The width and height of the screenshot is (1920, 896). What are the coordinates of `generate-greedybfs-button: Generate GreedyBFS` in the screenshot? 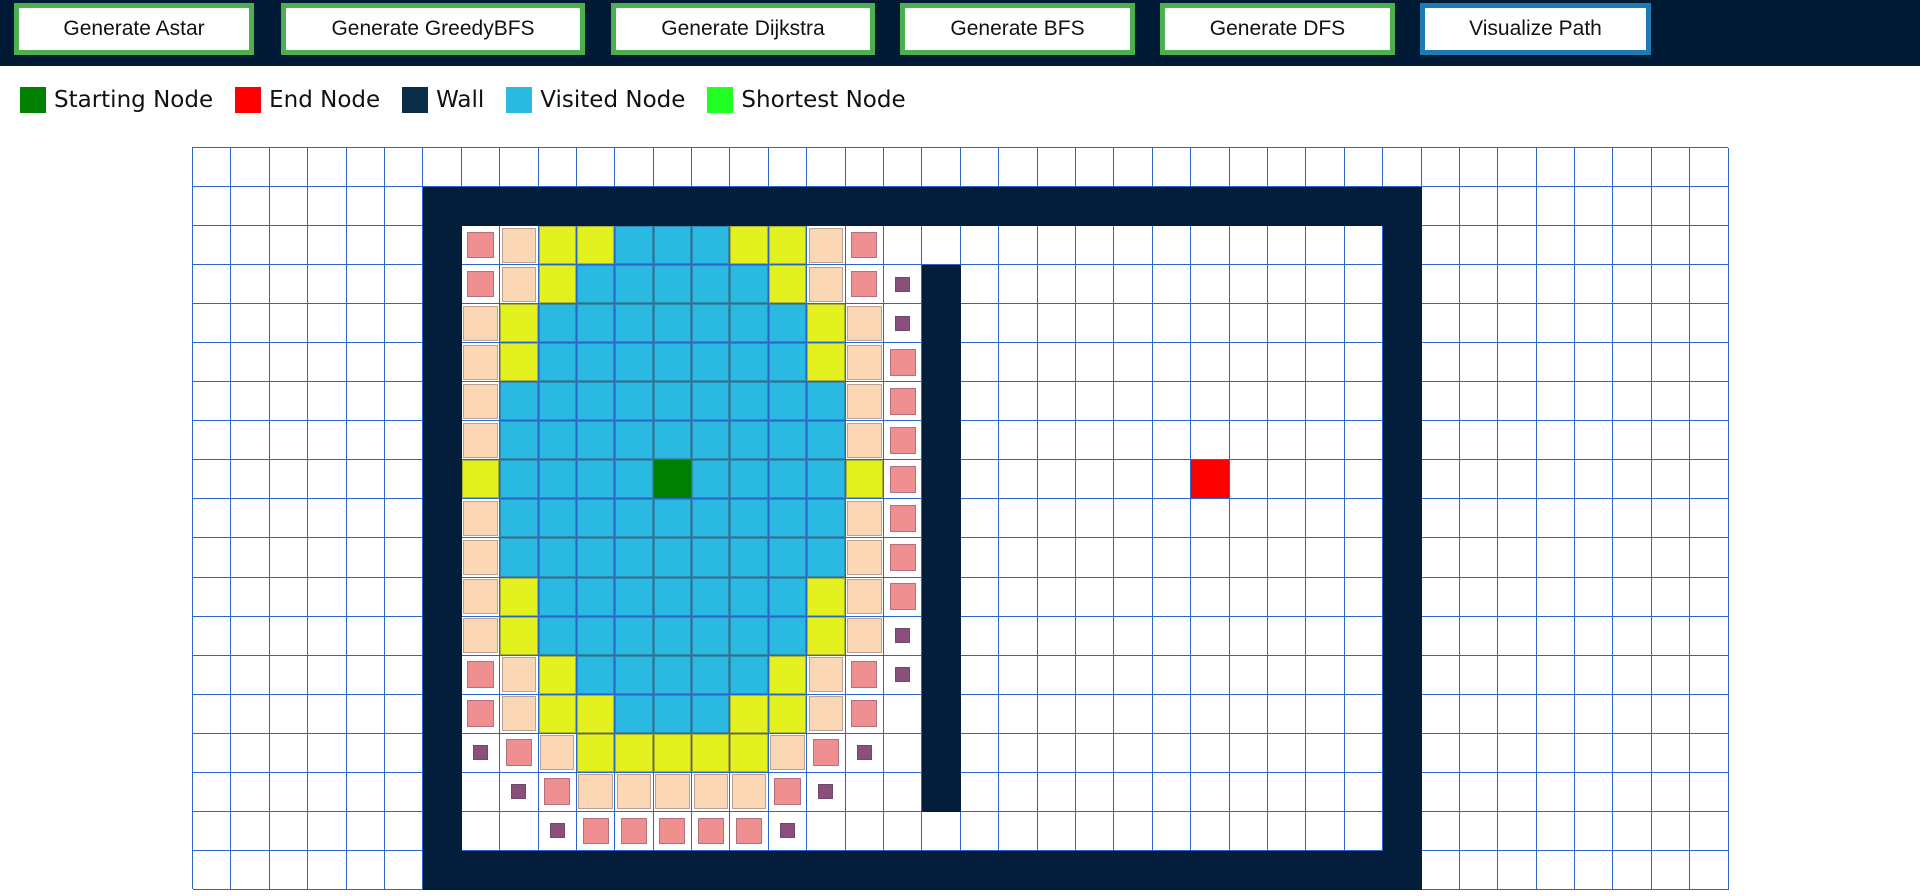 It's located at (433, 29).